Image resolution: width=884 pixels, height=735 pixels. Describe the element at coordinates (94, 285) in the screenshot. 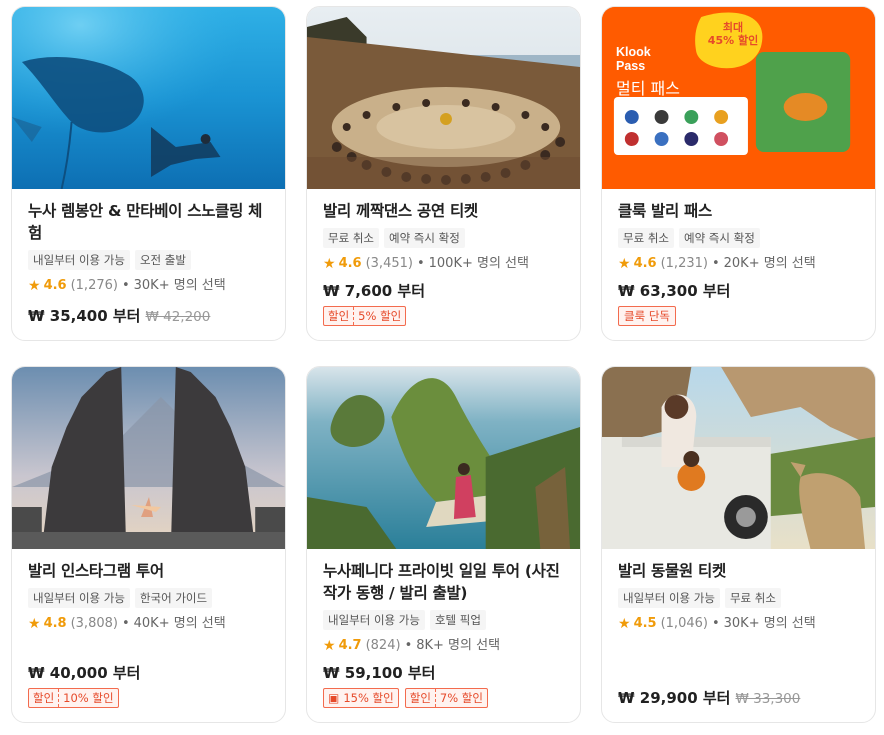

I see `review-count: (1,276)` at that location.